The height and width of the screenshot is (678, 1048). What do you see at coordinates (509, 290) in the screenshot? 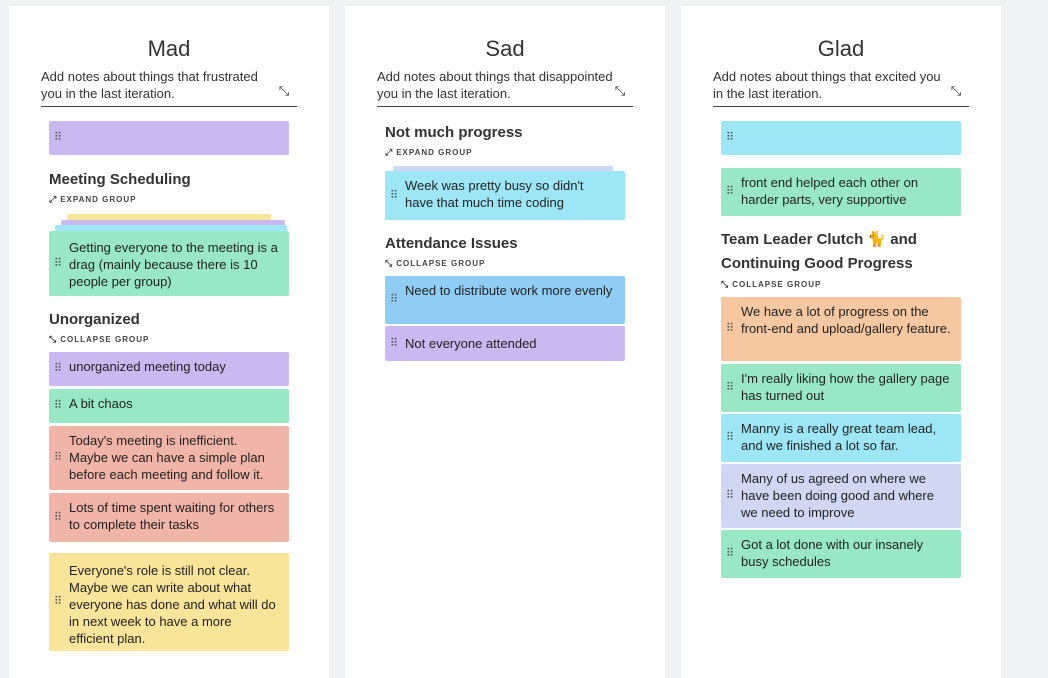
I see `note-text: Need to distribute work more evenly` at bounding box center [509, 290].